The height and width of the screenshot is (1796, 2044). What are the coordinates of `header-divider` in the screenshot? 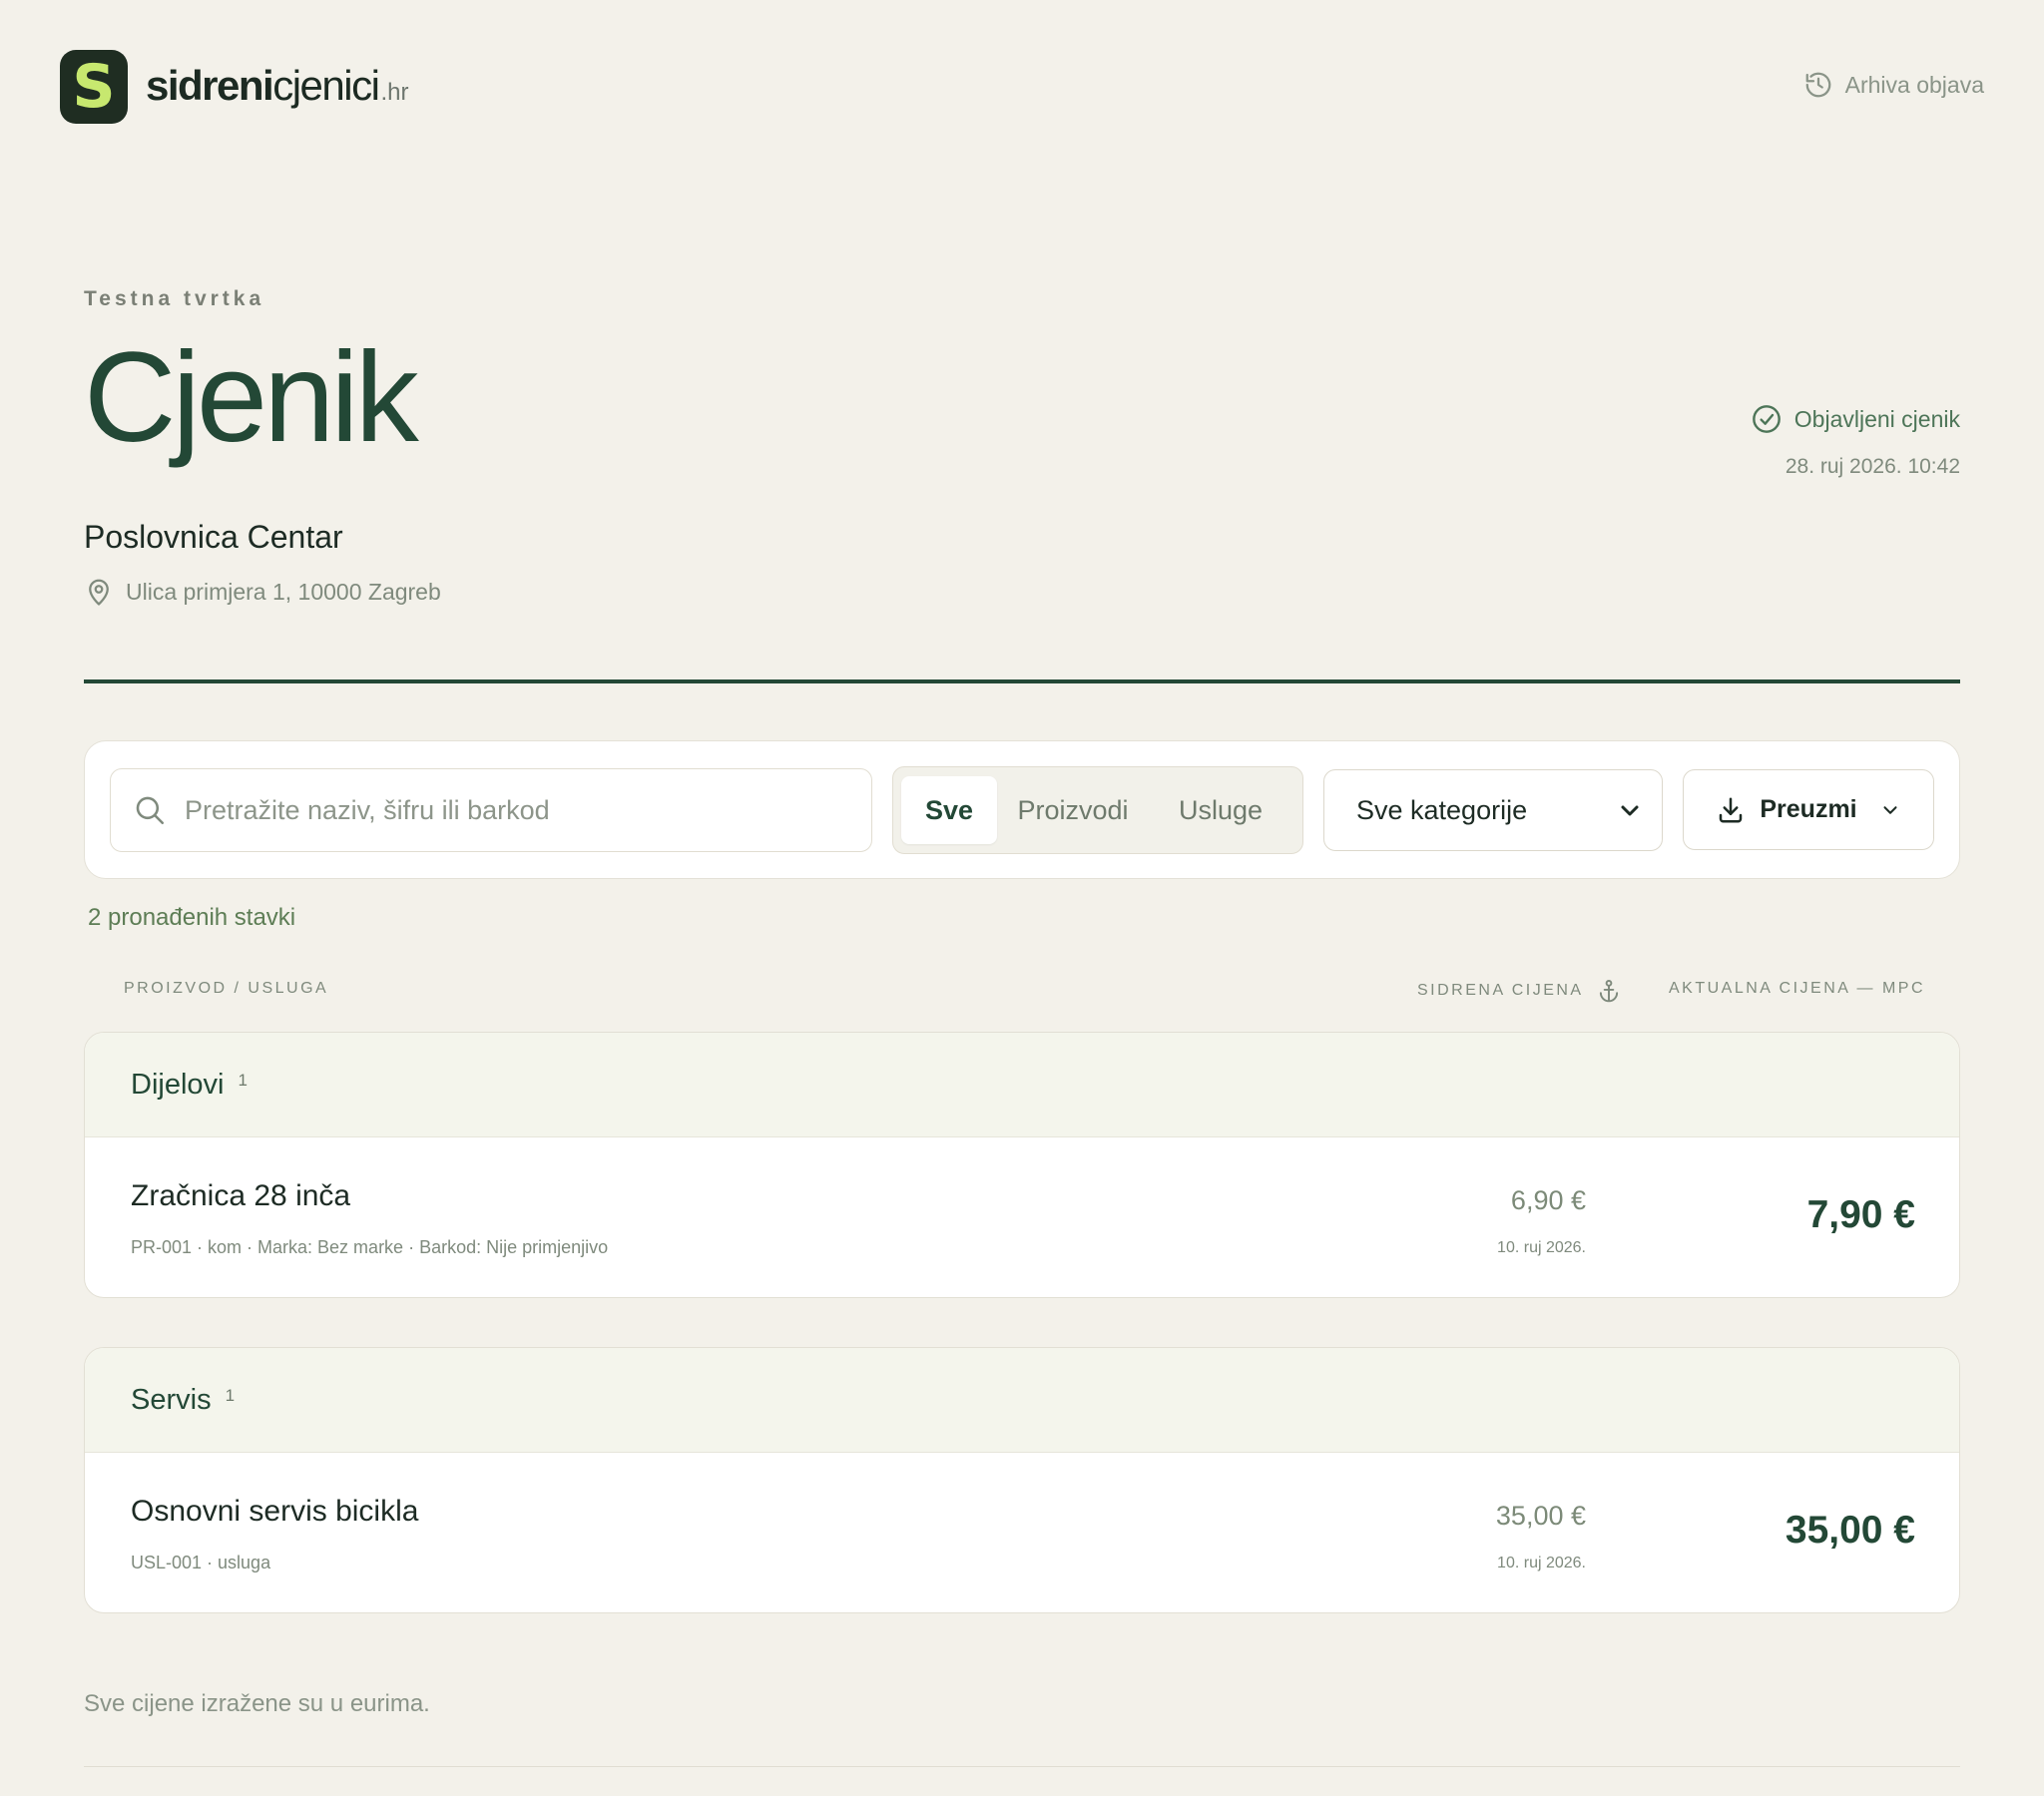 It's located at (1022, 681).